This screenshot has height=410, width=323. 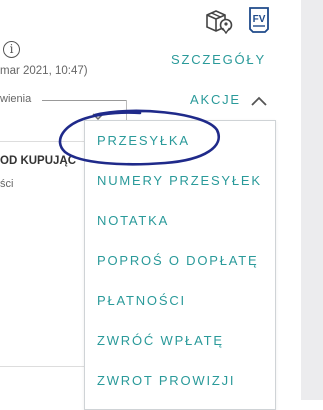 What do you see at coordinates (16, 99) in the screenshot?
I see `field-label: wienia` at bounding box center [16, 99].